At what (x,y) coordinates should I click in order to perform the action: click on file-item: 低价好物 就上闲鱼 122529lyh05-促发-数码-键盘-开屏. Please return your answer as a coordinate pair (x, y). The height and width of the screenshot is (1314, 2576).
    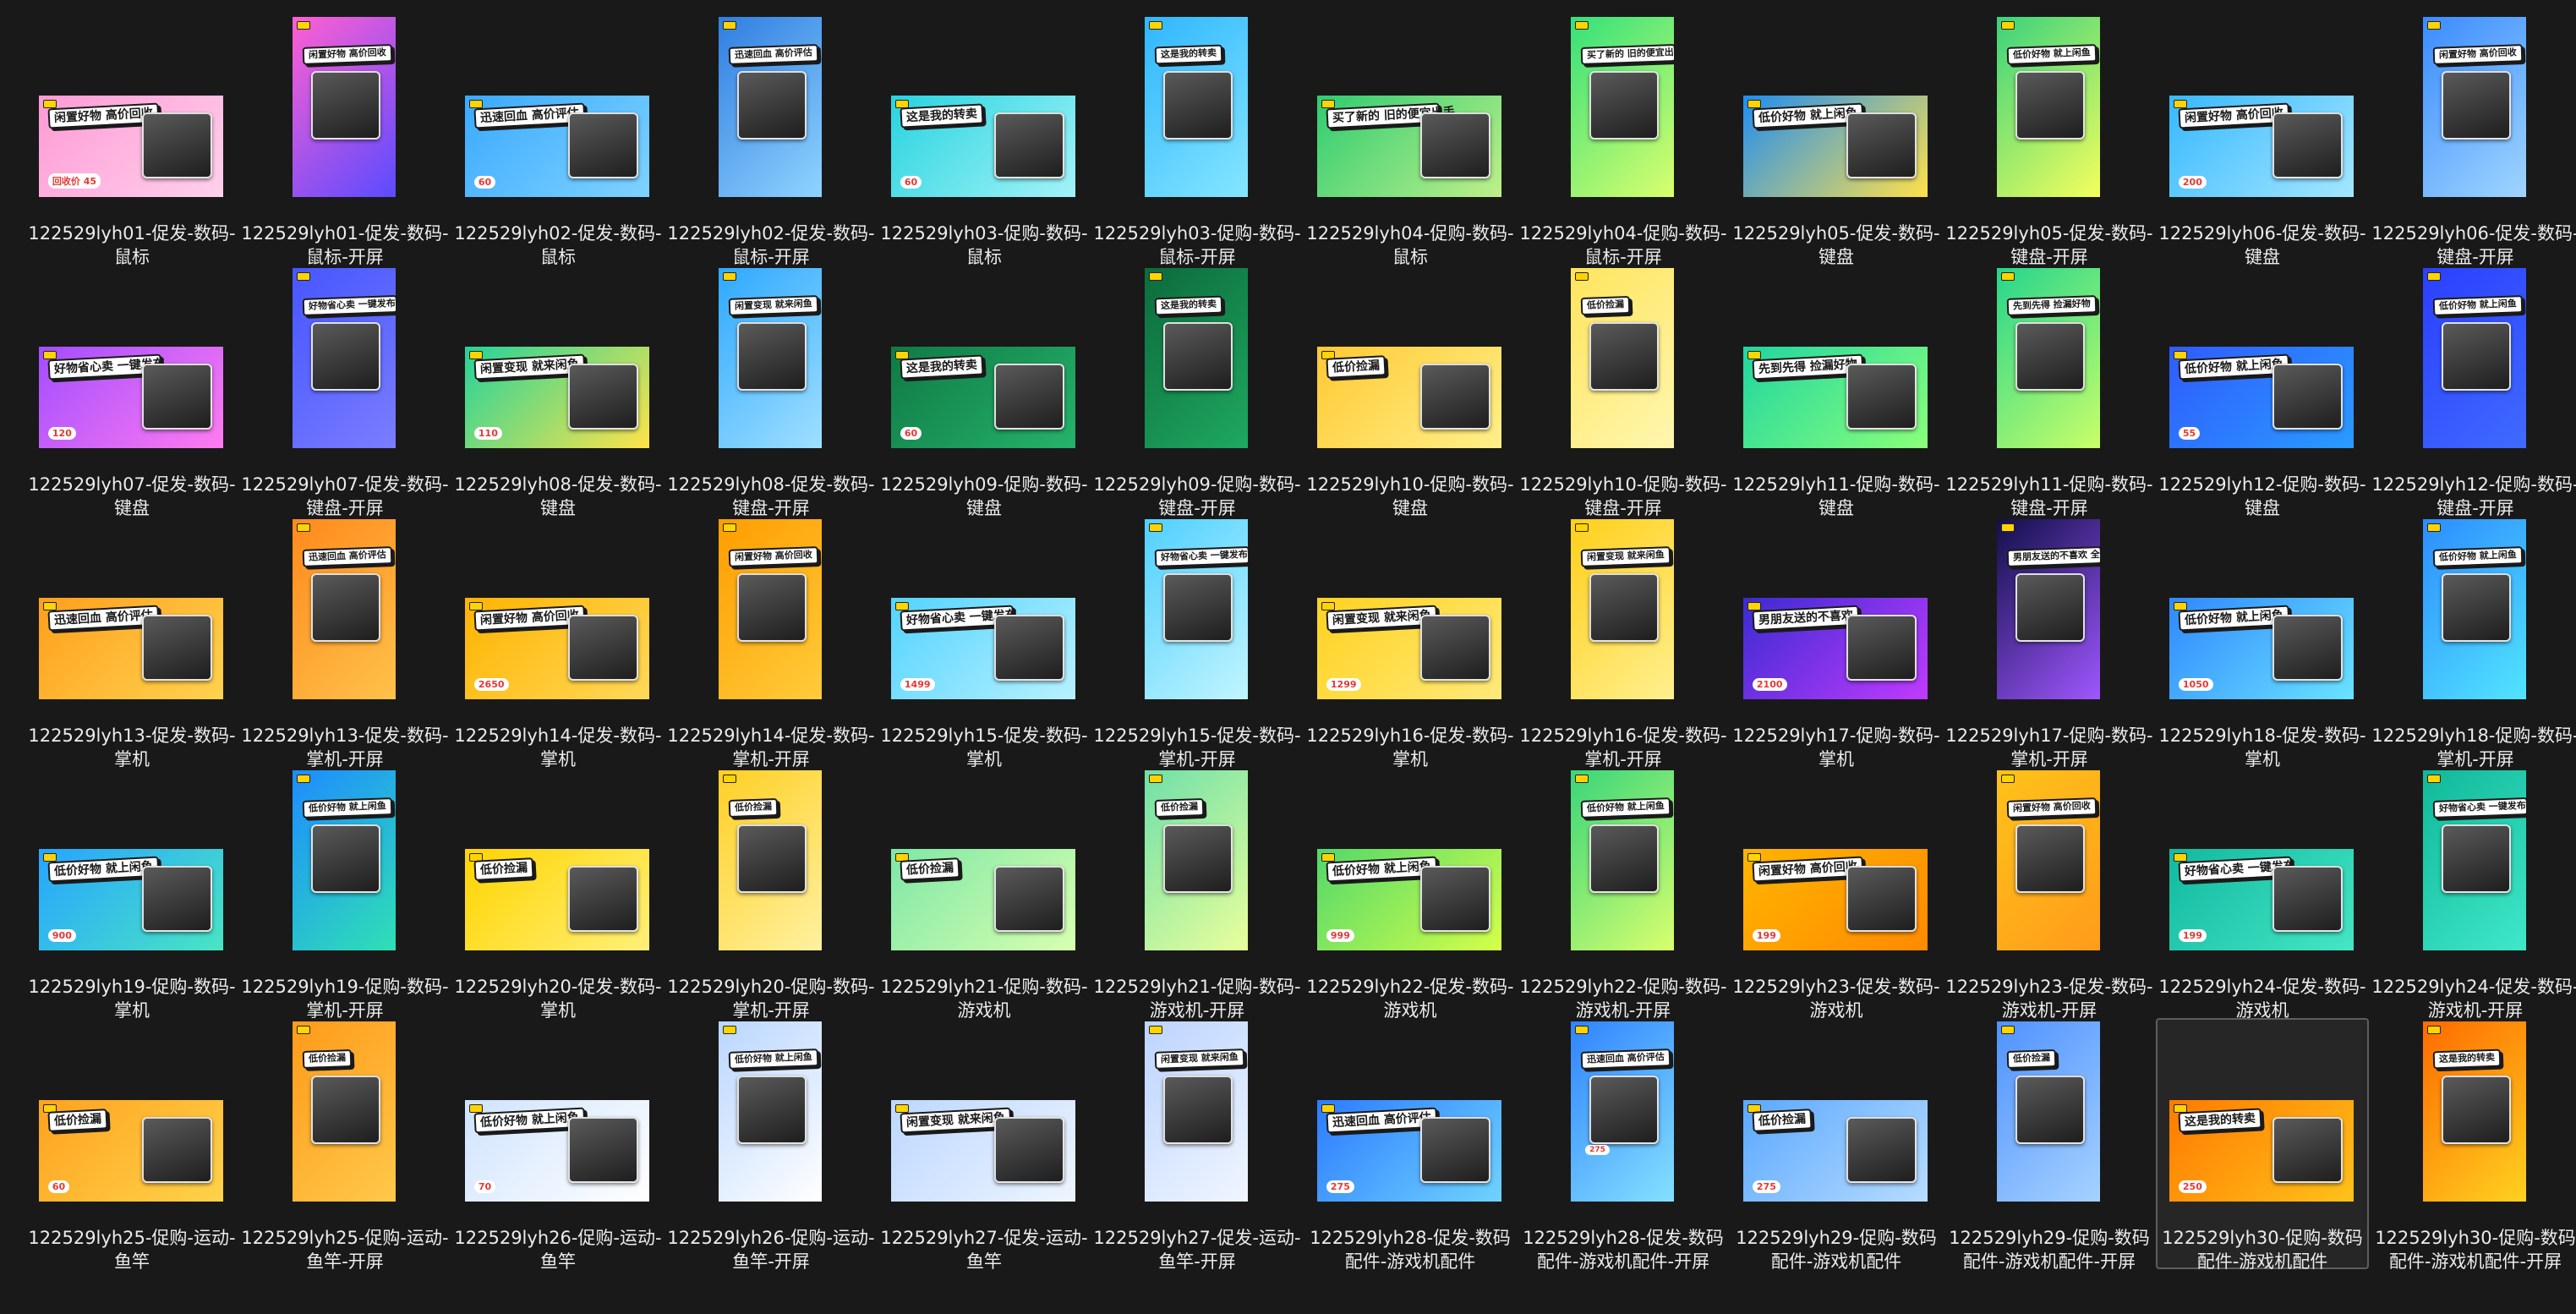
    Looking at the image, I should click on (2049, 140).